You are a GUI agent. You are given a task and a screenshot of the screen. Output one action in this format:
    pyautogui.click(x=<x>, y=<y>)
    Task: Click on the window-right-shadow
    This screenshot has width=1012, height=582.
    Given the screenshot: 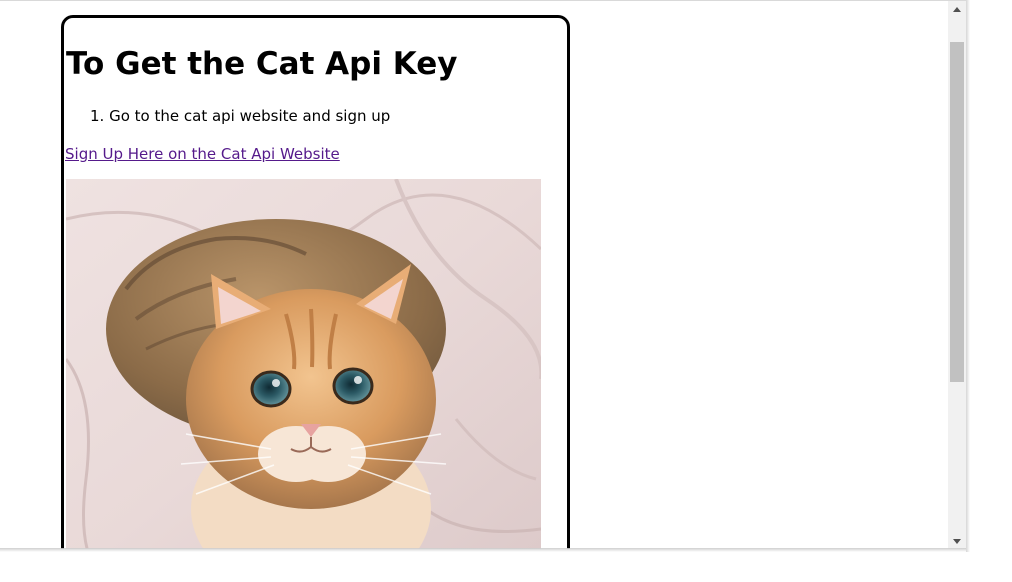 What is the action you would take?
    pyautogui.click(x=968, y=276)
    